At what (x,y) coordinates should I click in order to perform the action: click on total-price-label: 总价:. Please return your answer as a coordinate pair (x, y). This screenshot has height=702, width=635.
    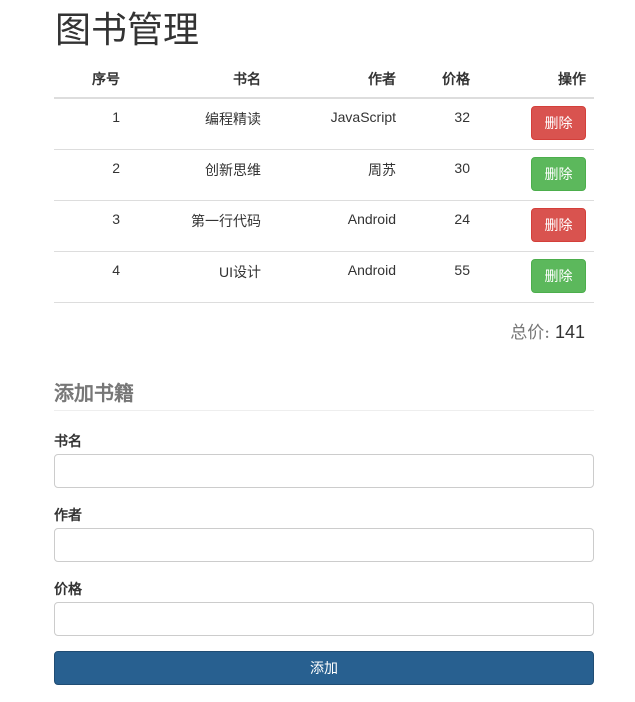
    Looking at the image, I should click on (530, 333).